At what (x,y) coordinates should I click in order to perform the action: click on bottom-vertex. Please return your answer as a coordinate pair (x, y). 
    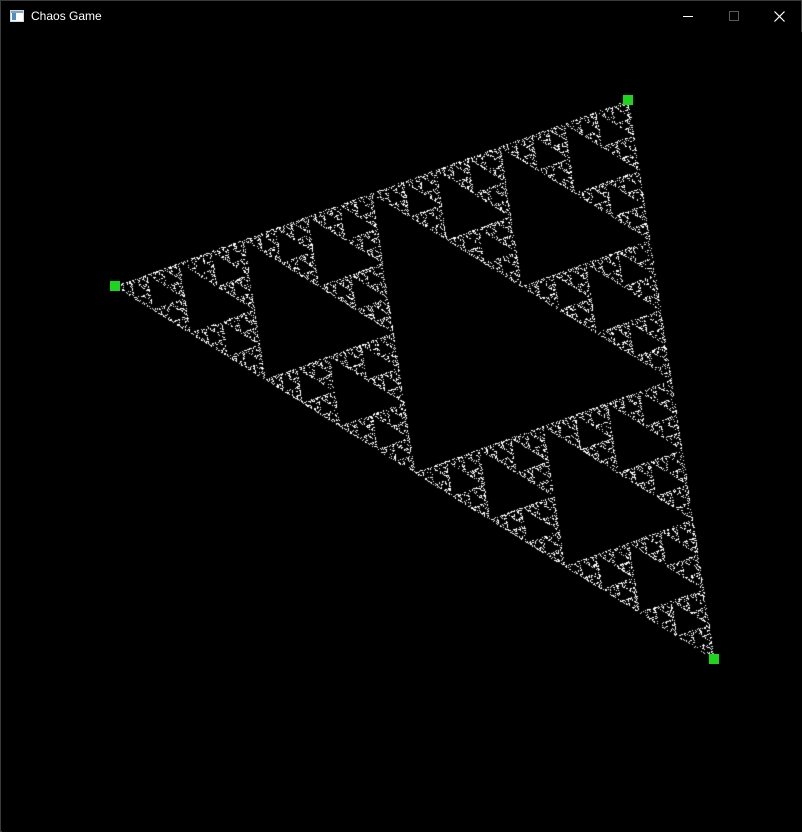
    Looking at the image, I should click on (714, 659).